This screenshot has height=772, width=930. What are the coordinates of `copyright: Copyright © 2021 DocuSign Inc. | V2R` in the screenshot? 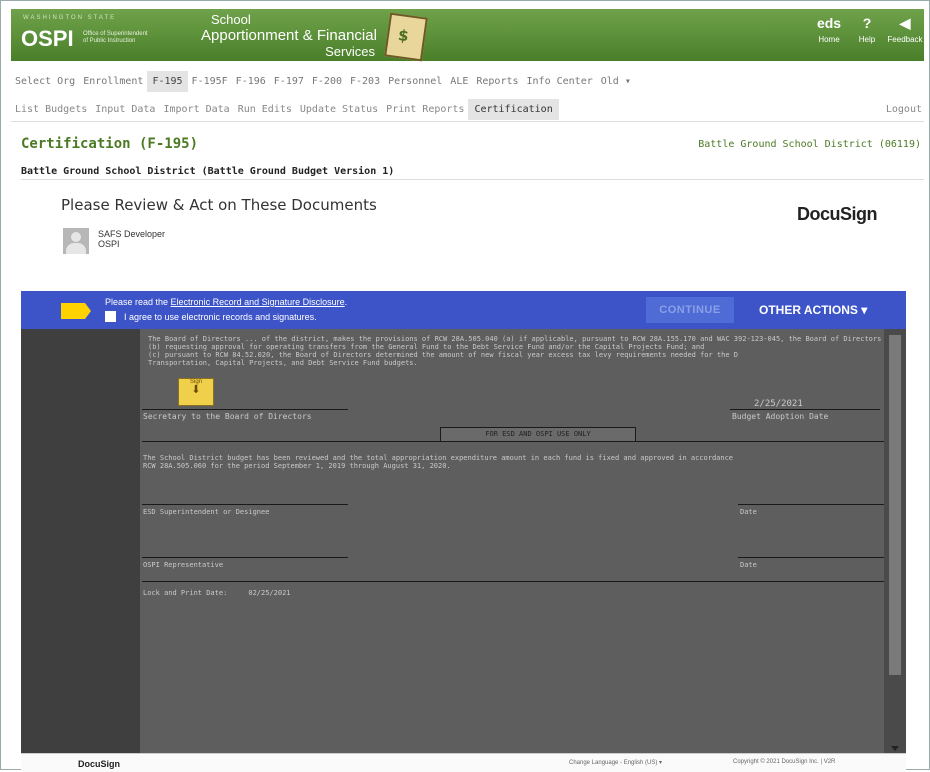 It's located at (784, 762).